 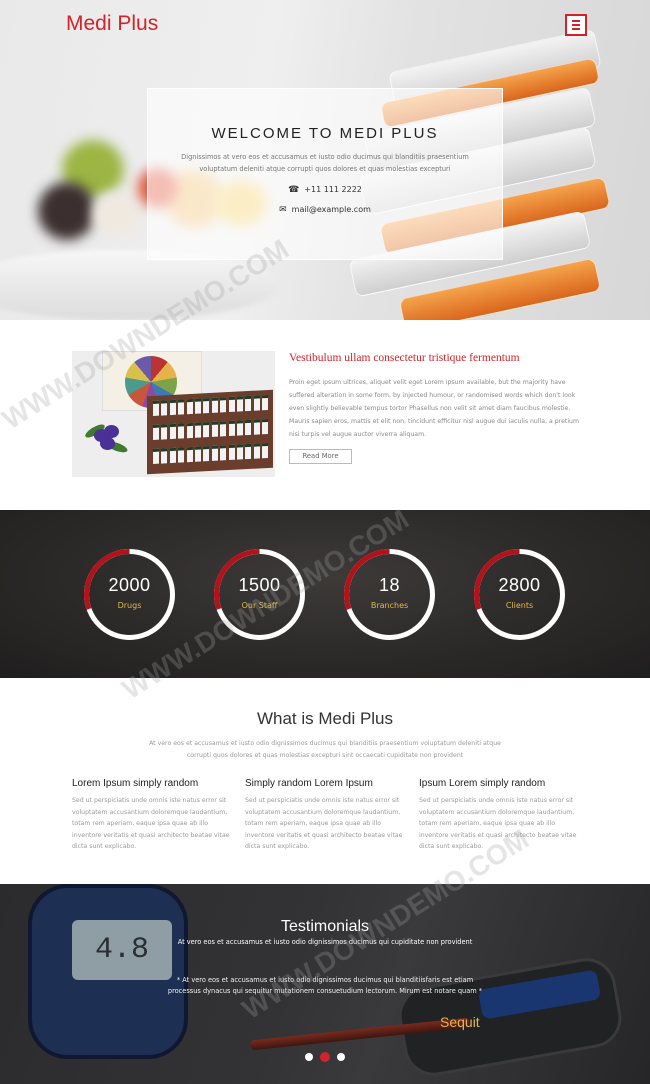 I want to click on stat-drugs: 2000 Drugs, so click(x=129, y=594).